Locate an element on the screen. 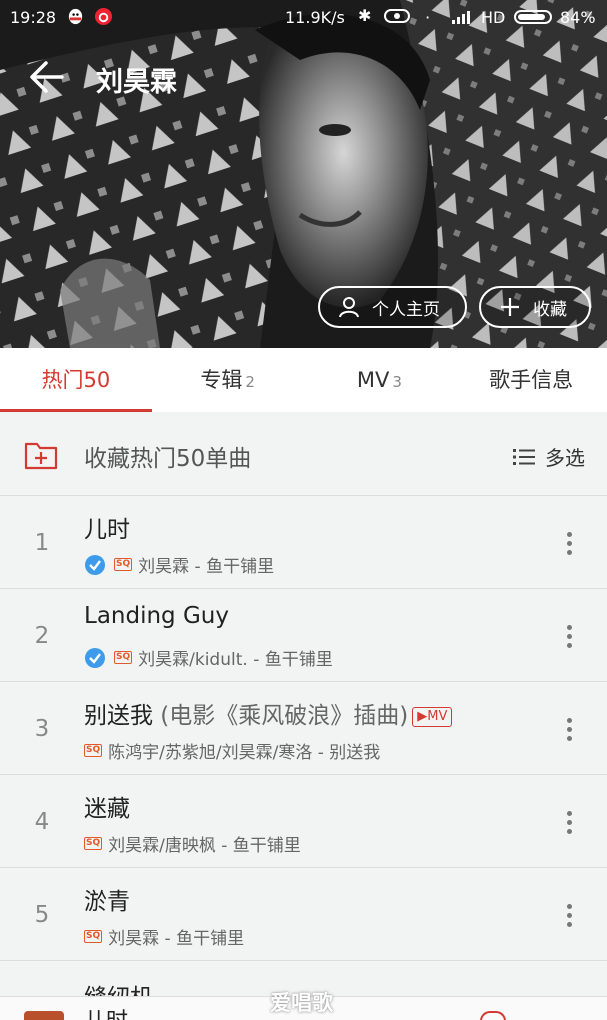  tab-label: 歌手信息 is located at coordinates (531, 380).